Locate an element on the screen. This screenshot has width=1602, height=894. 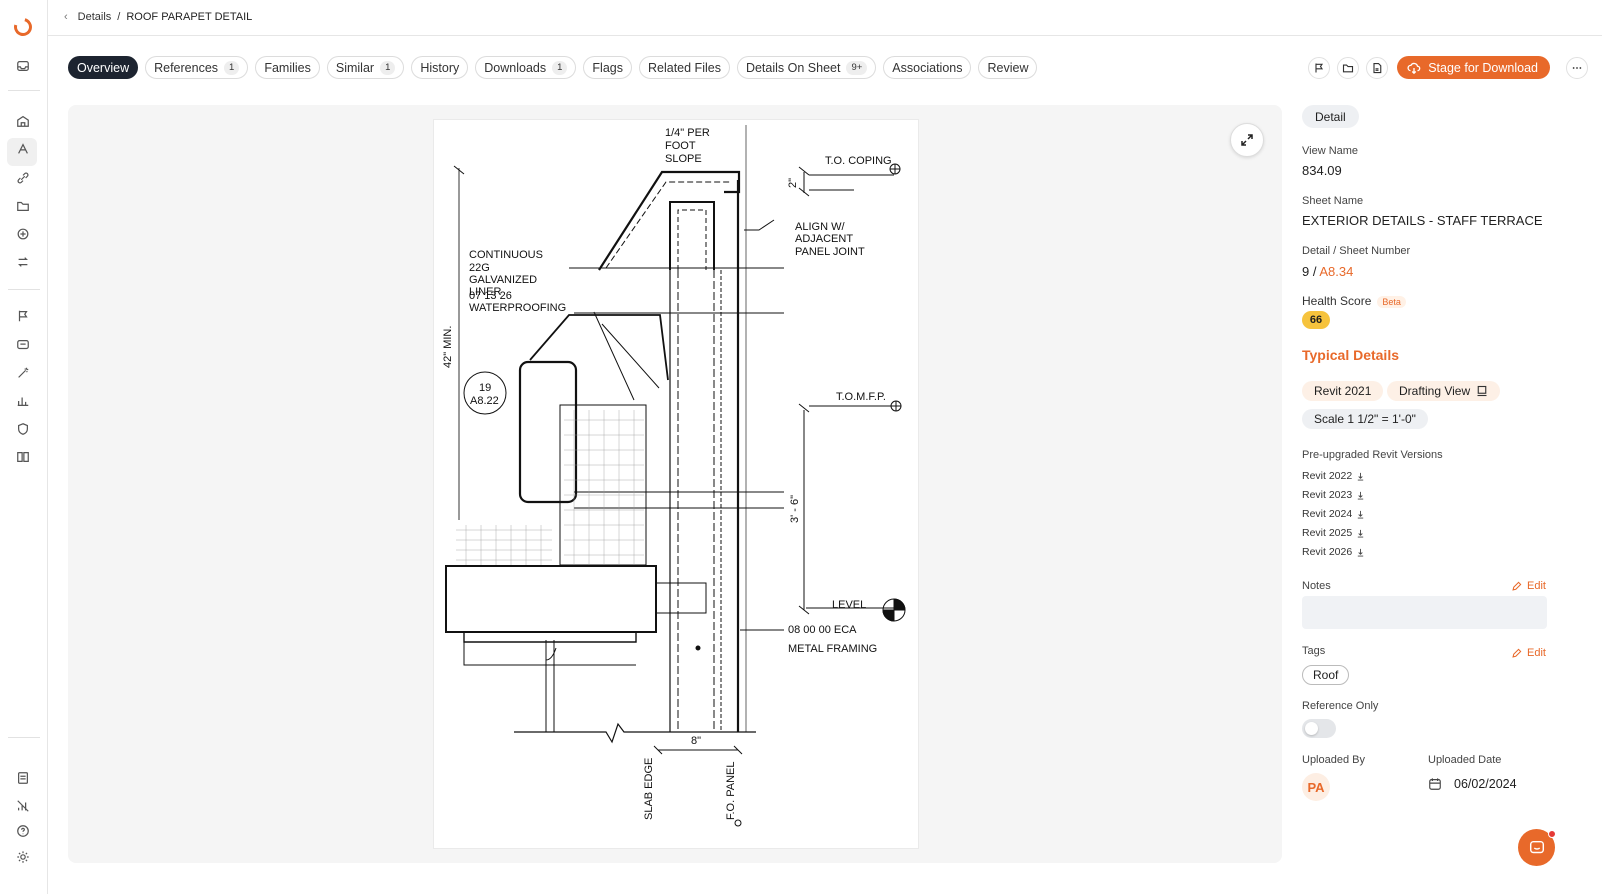
tab-related-files: Related Files is located at coordinates (684, 67).